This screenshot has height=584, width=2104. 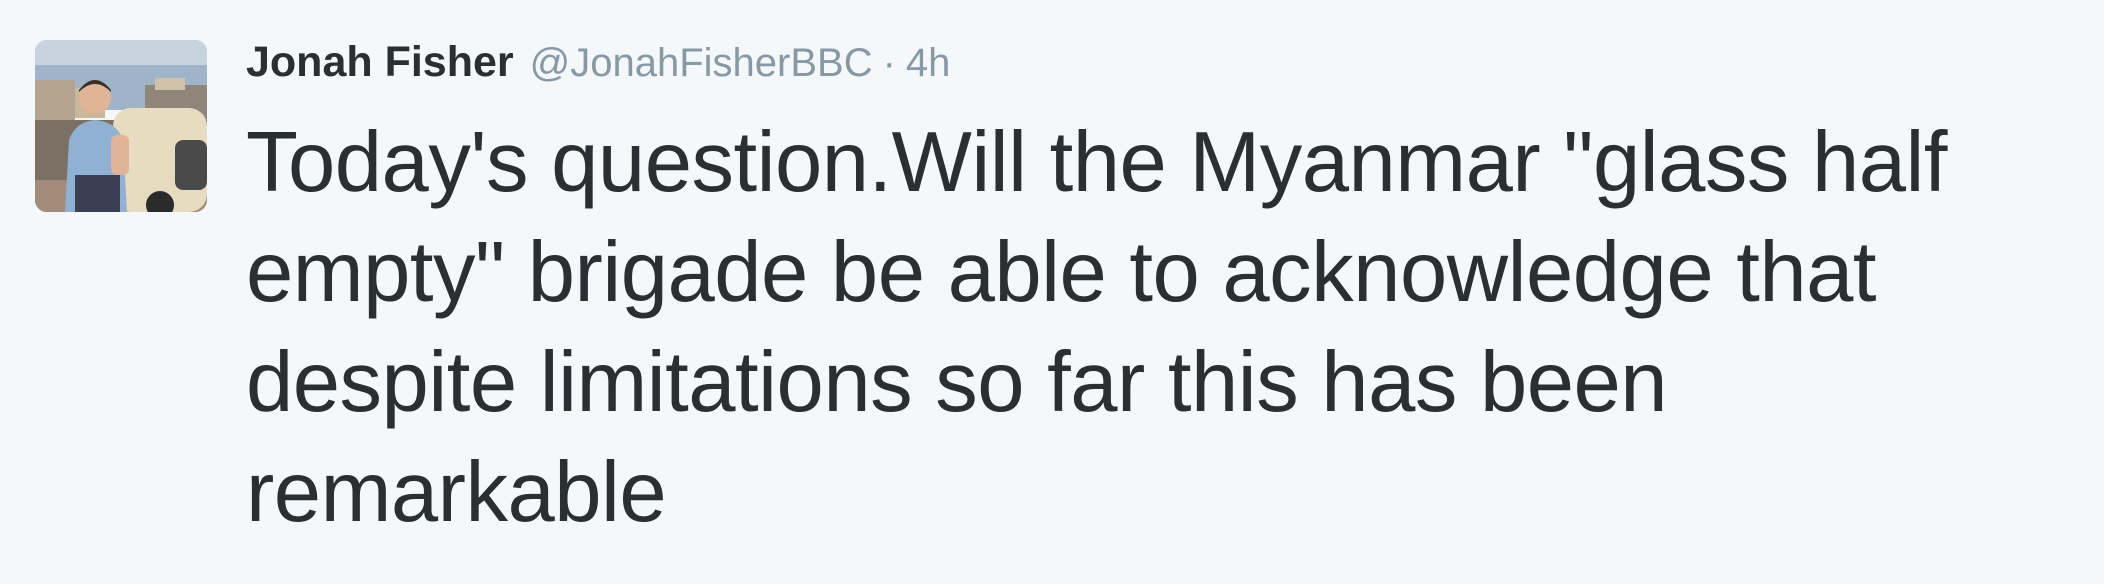 What do you see at coordinates (380, 62) in the screenshot?
I see `display-name: Jonah Fisher` at bounding box center [380, 62].